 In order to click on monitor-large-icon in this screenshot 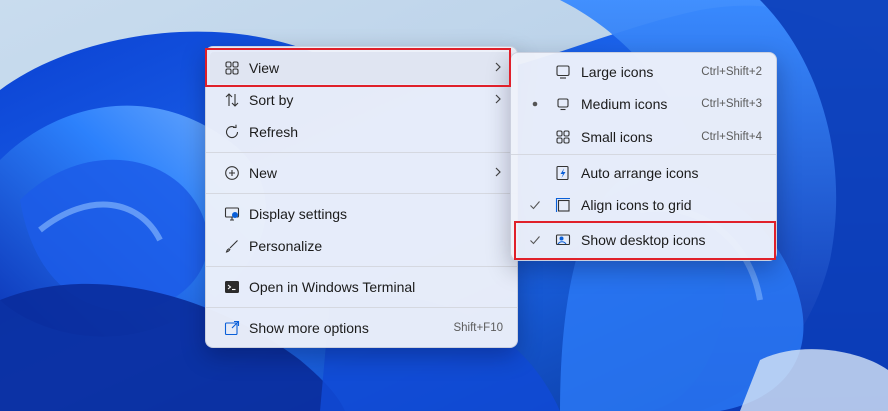, I will do `click(563, 72)`.